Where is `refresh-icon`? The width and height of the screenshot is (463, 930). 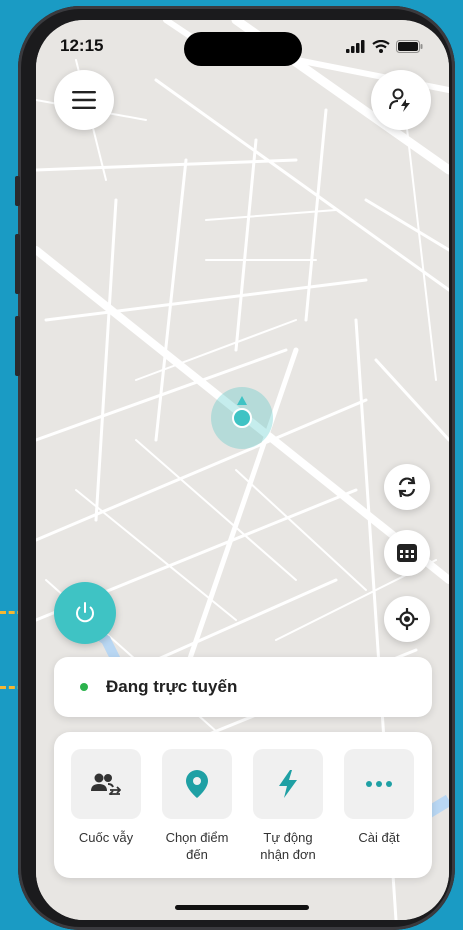 refresh-icon is located at coordinates (407, 487).